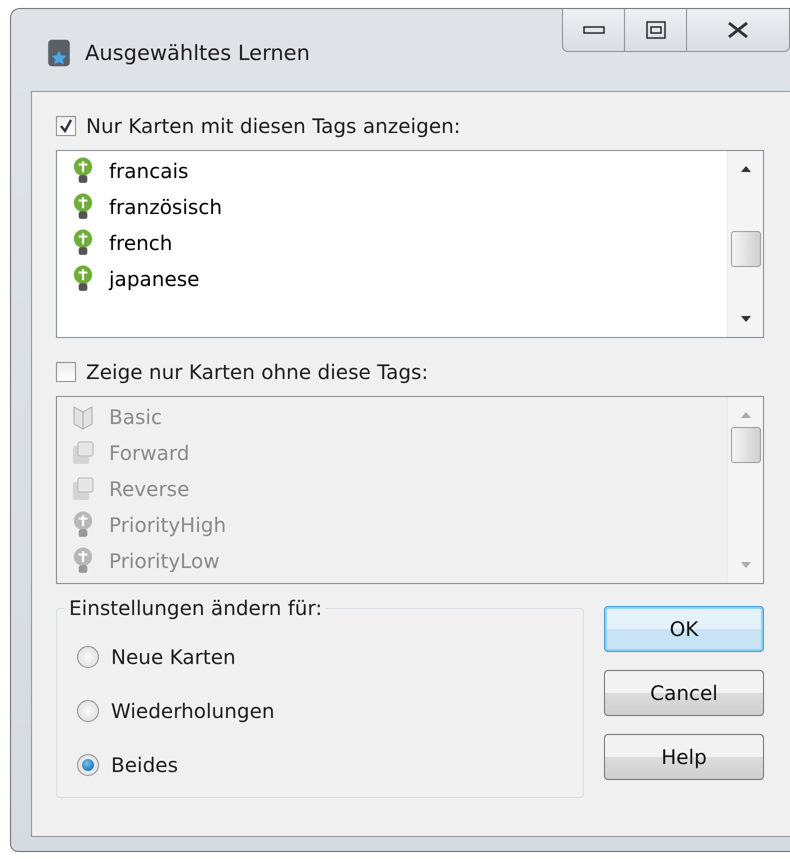 The width and height of the screenshot is (790, 859). Describe the element at coordinates (154, 279) in the screenshot. I see `tag-item: japanese` at that location.